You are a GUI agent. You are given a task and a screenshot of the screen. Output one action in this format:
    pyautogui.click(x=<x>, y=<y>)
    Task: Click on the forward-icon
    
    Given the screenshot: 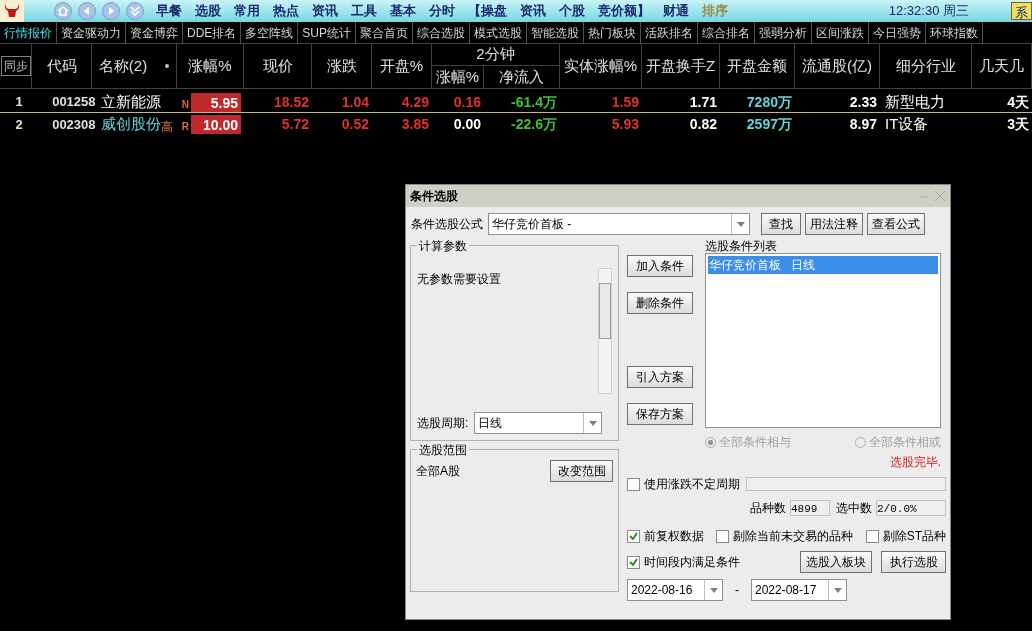 What is the action you would take?
    pyautogui.click(x=111, y=11)
    